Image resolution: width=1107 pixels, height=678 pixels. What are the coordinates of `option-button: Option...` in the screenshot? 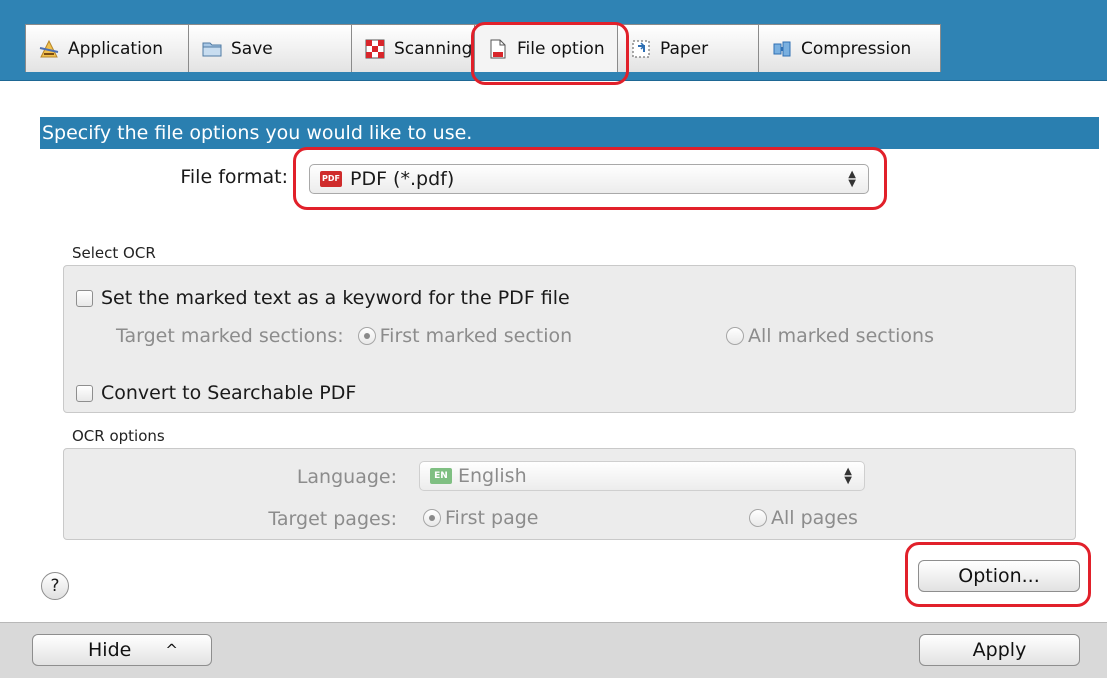 It's located at (999, 576).